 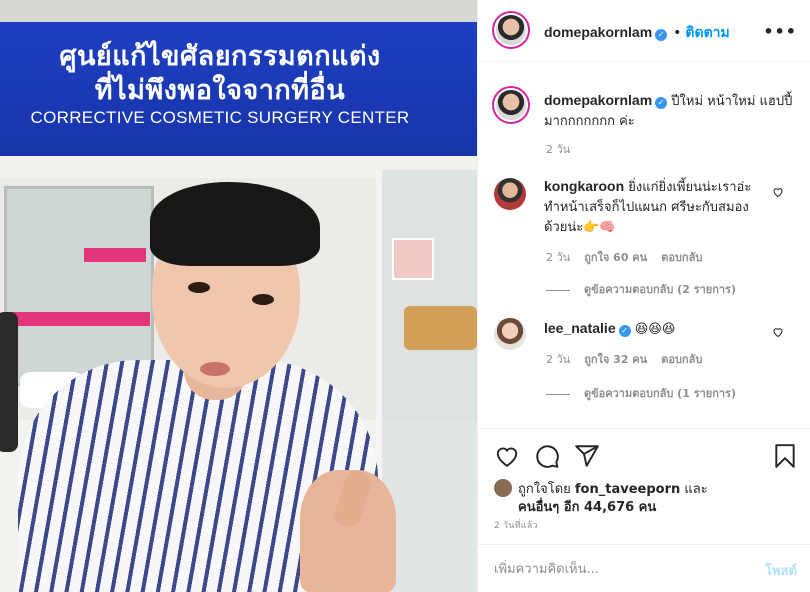 I want to click on bookmark-icon, so click(x=785, y=456).